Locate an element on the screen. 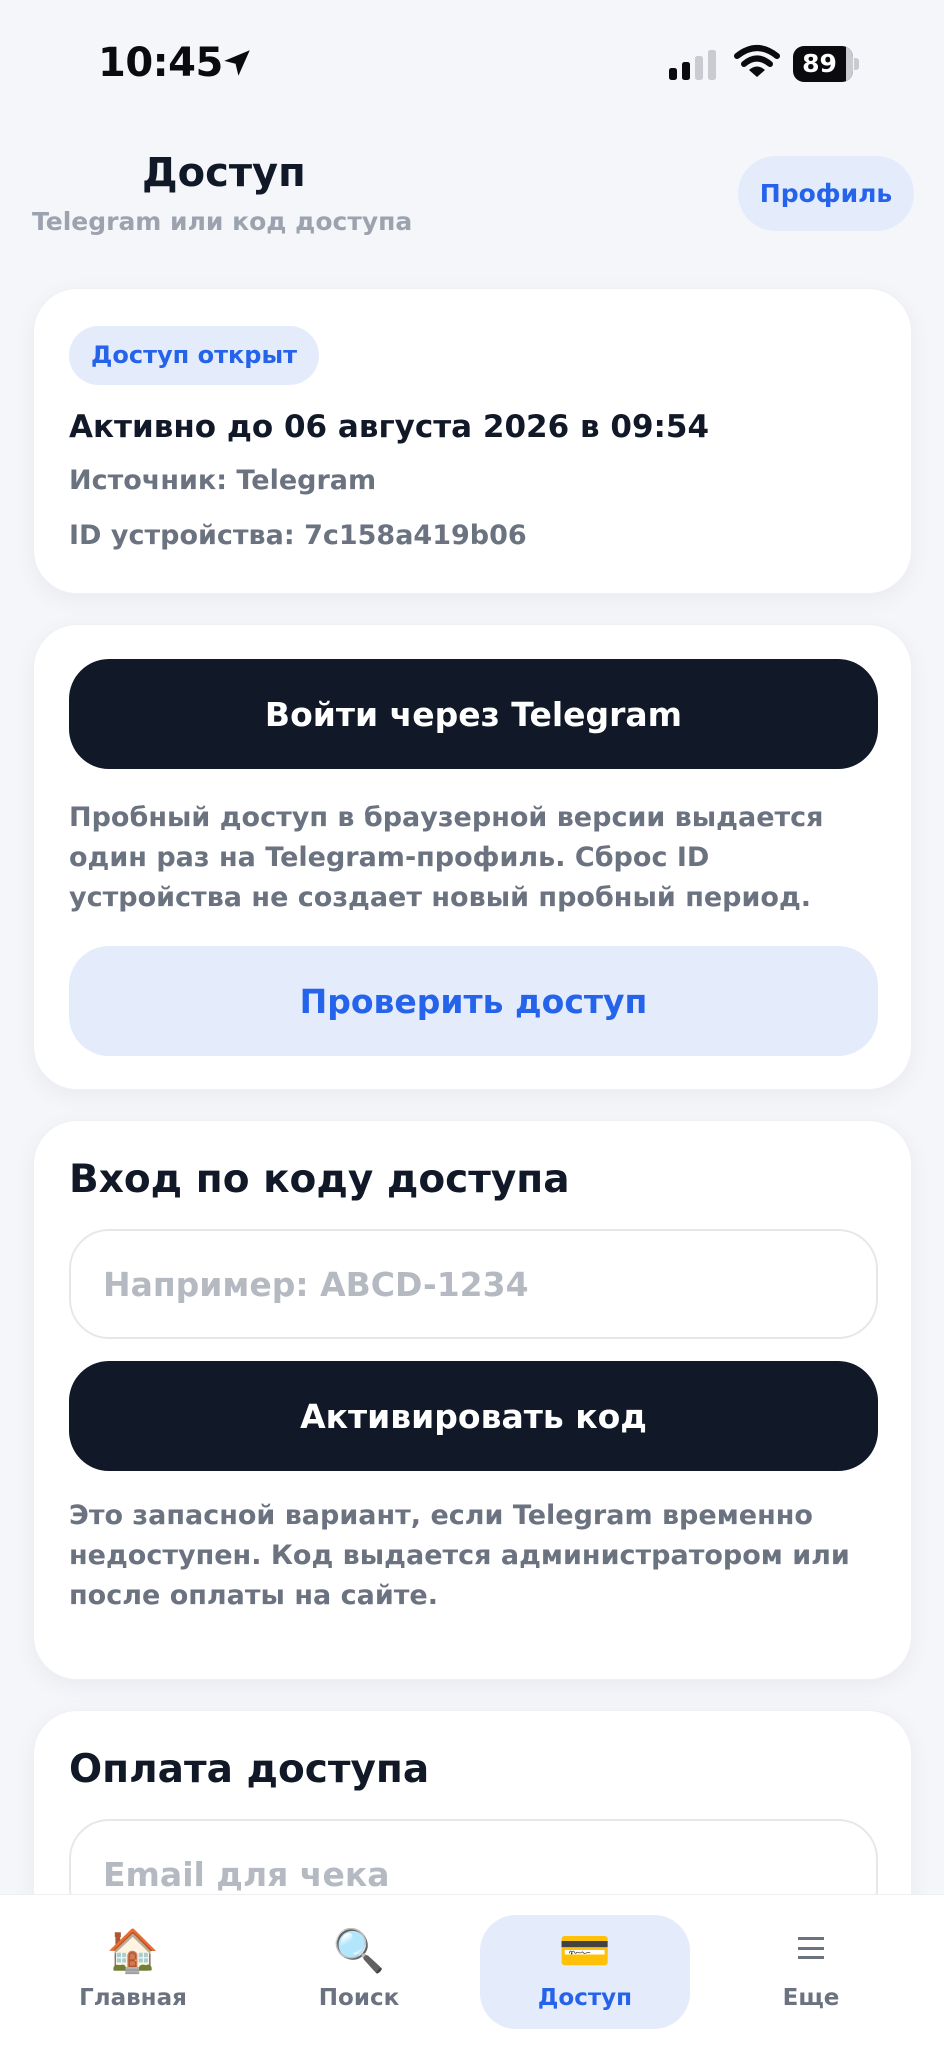  check-access-button: Проверить доступ is located at coordinates (473, 1001).